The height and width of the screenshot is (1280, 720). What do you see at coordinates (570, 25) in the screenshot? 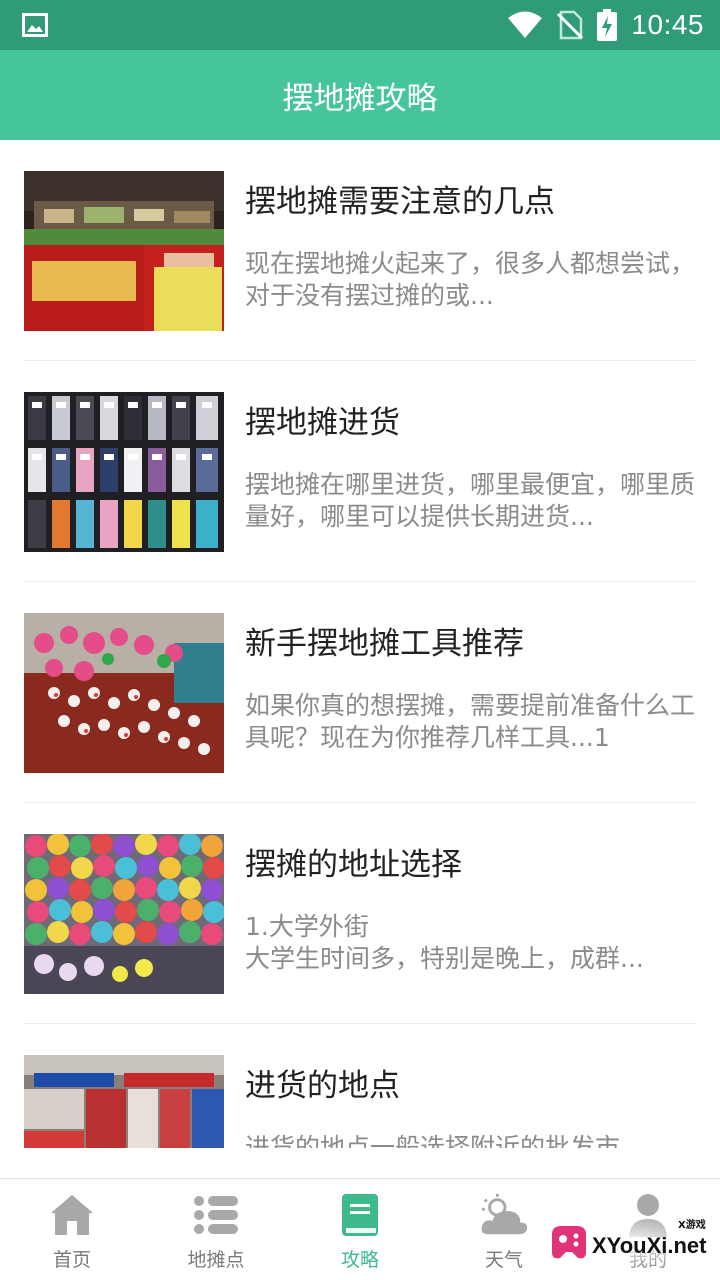
I see `no-sim-icon` at bounding box center [570, 25].